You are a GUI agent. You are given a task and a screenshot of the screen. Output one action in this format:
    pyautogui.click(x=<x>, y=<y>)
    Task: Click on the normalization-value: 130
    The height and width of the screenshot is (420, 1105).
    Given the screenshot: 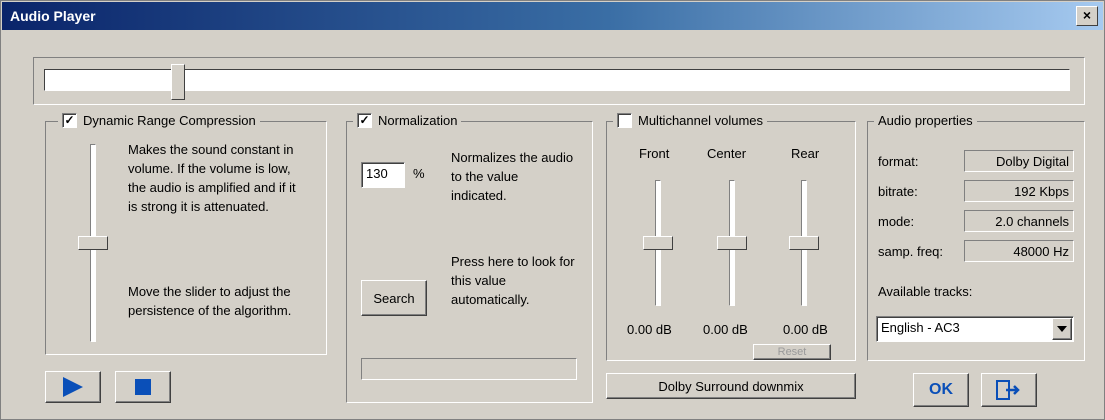 What is the action you would take?
    pyautogui.click(x=377, y=173)
    